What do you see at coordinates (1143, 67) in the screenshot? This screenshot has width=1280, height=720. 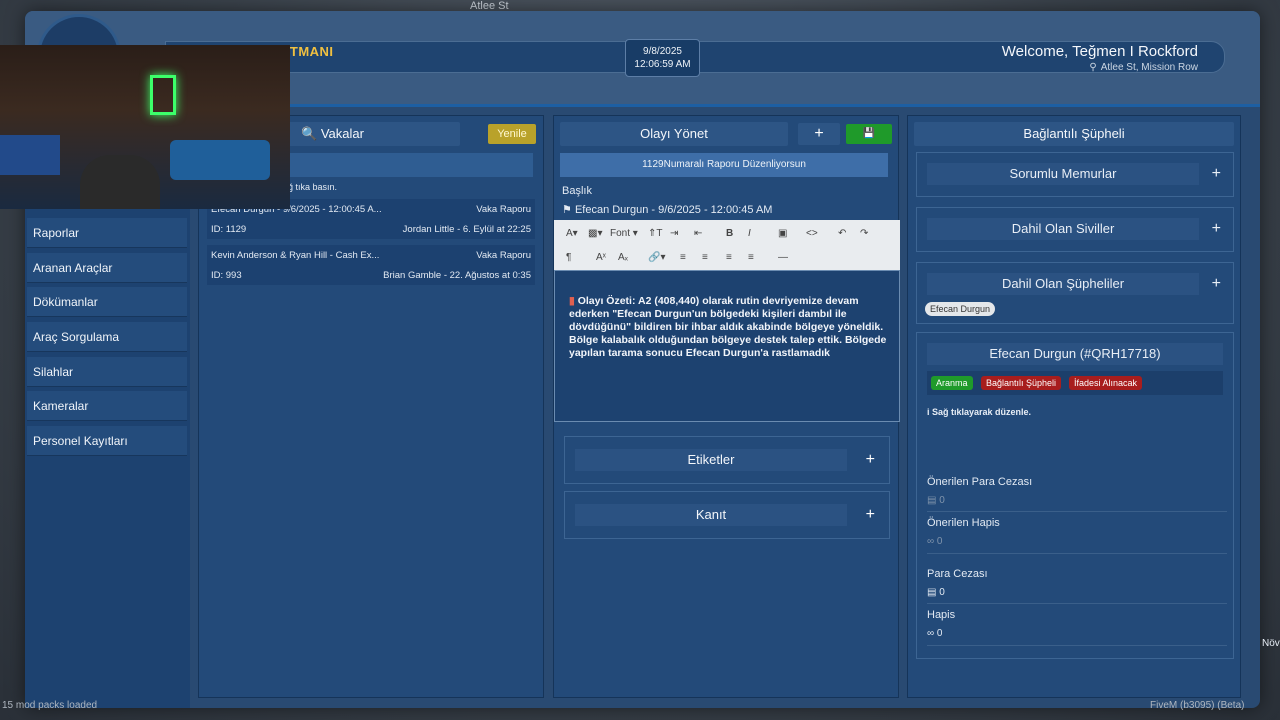 I see `location-text: ⚲ Atlee St, Mission Row` at bounding box center [1143, 67].